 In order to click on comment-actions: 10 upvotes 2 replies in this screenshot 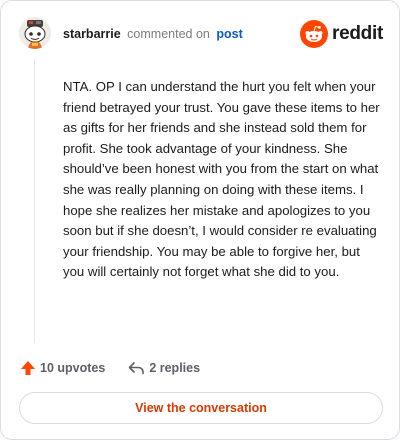, I will do `click(109, 368)`.